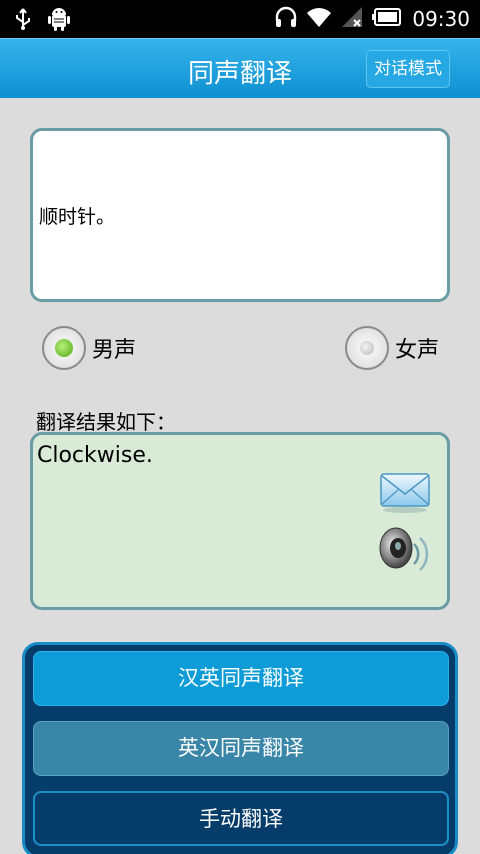  Describe the element at coordinates (352, 19) in the screenshot. I see `signal-icon` at that location.